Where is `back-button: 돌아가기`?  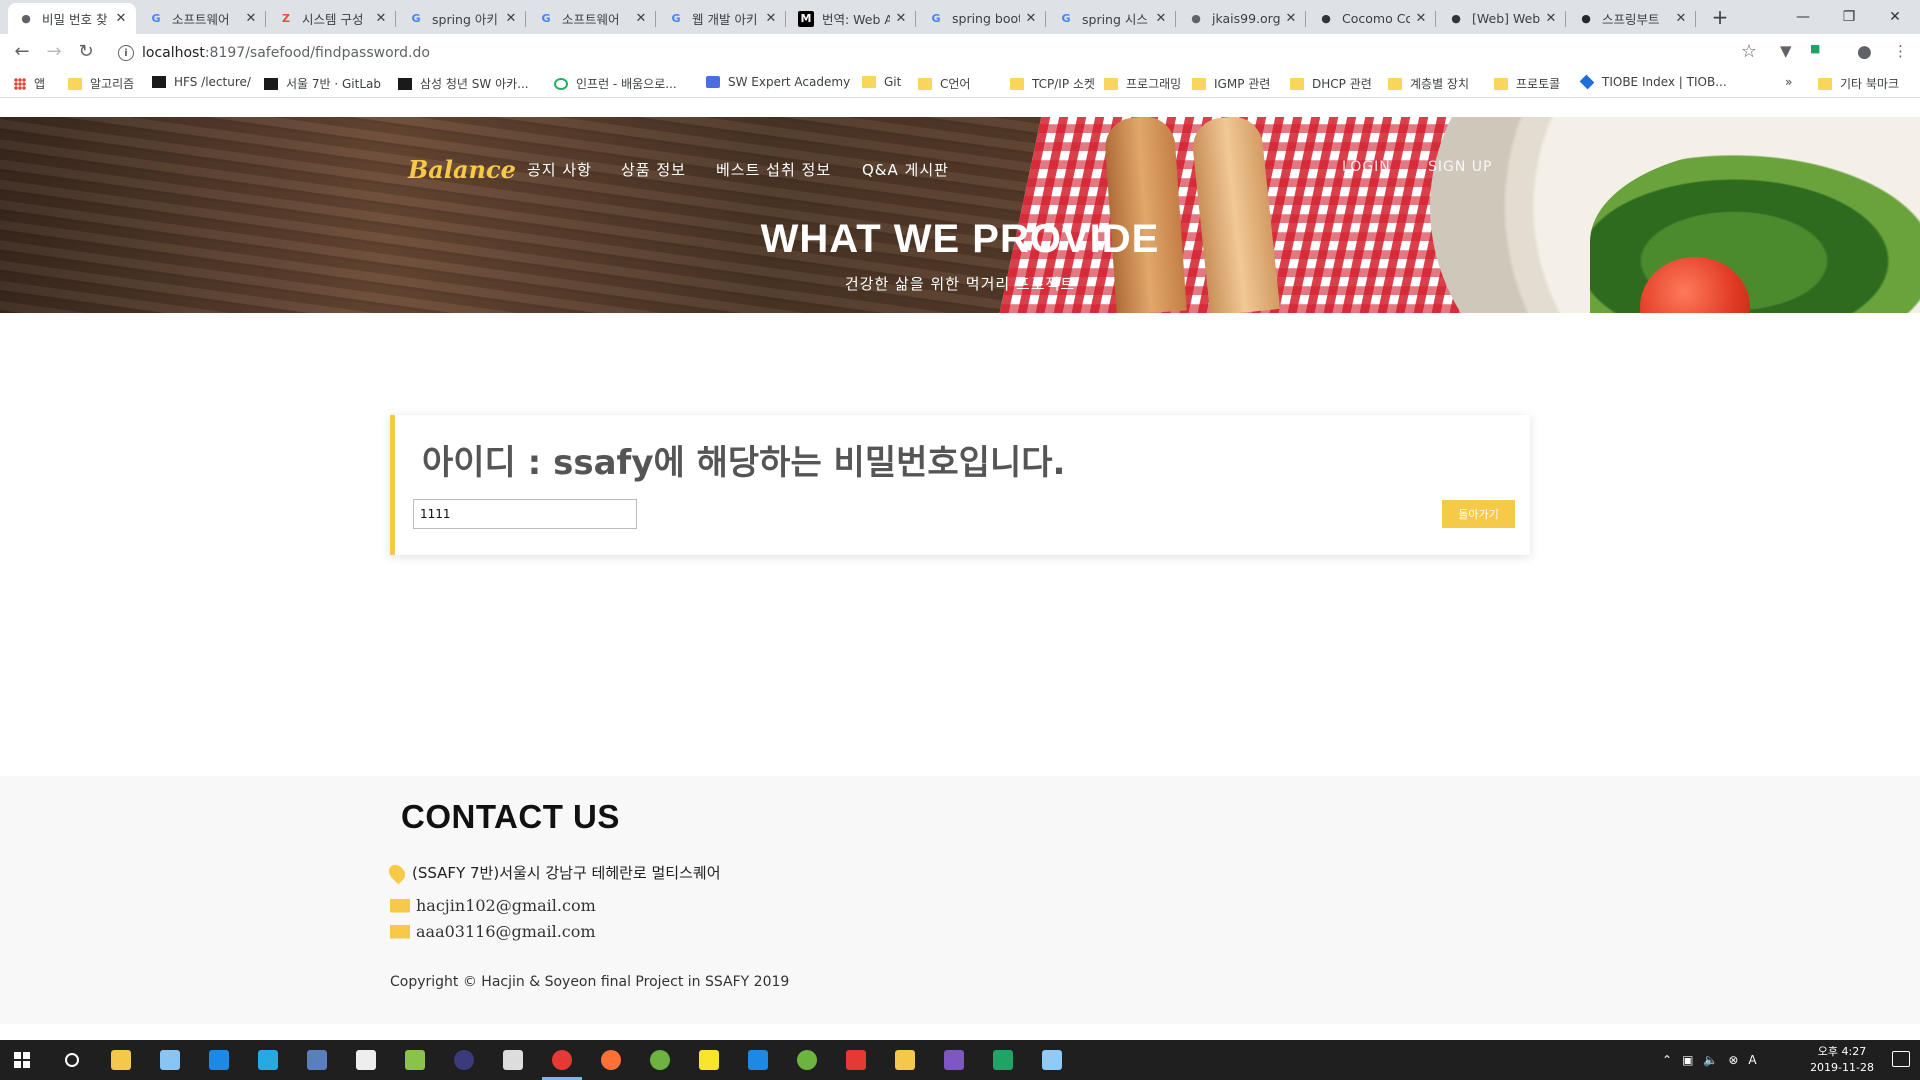 back-button: 돌아가기 is located at coordinates (1478, 514).